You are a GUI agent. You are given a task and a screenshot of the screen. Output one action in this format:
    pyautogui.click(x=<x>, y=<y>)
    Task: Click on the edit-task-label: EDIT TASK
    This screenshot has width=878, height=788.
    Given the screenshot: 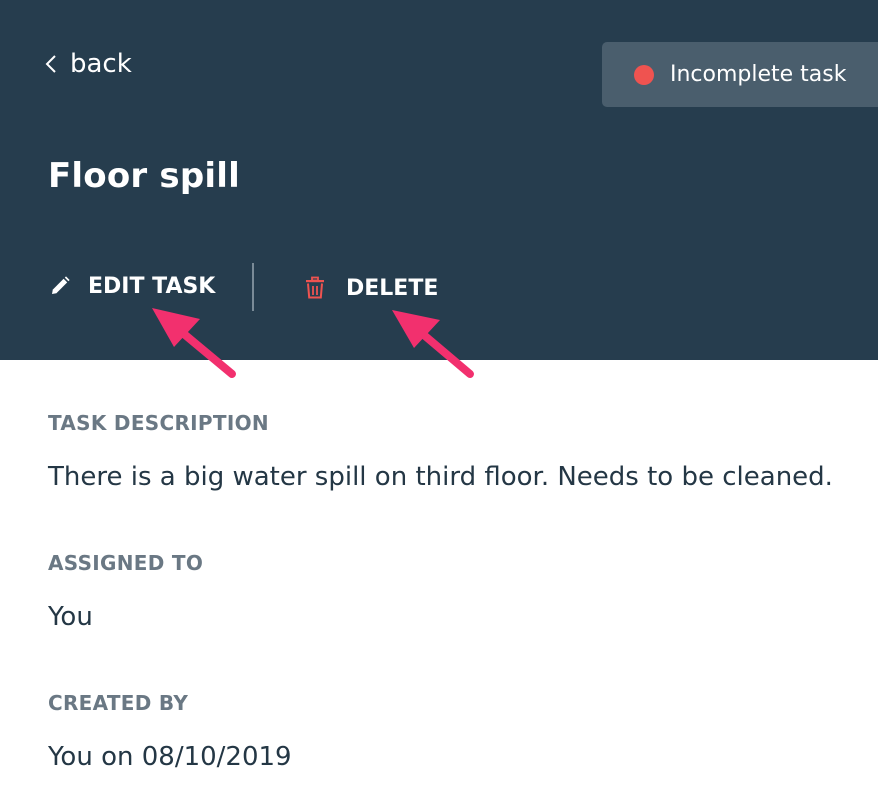 What is the action you would take?
    pyautogui.click(x=152, y=286)
    